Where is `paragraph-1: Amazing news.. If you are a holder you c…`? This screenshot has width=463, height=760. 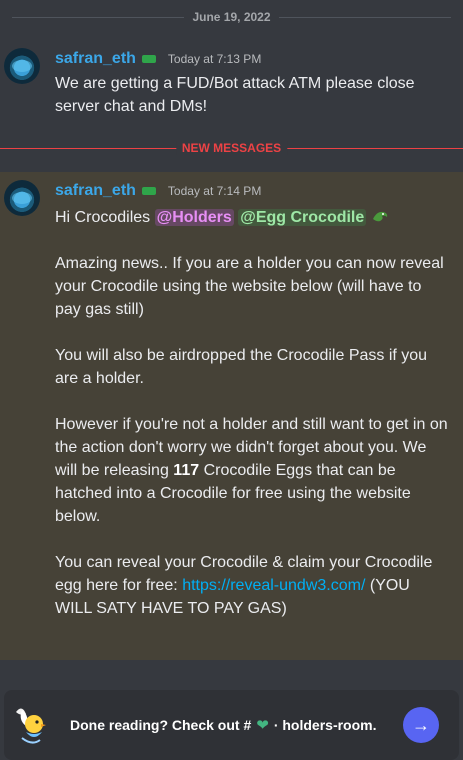
paragraph-1: Amazing news.. If you are a holder you c… is located at coordinates (249, 286).